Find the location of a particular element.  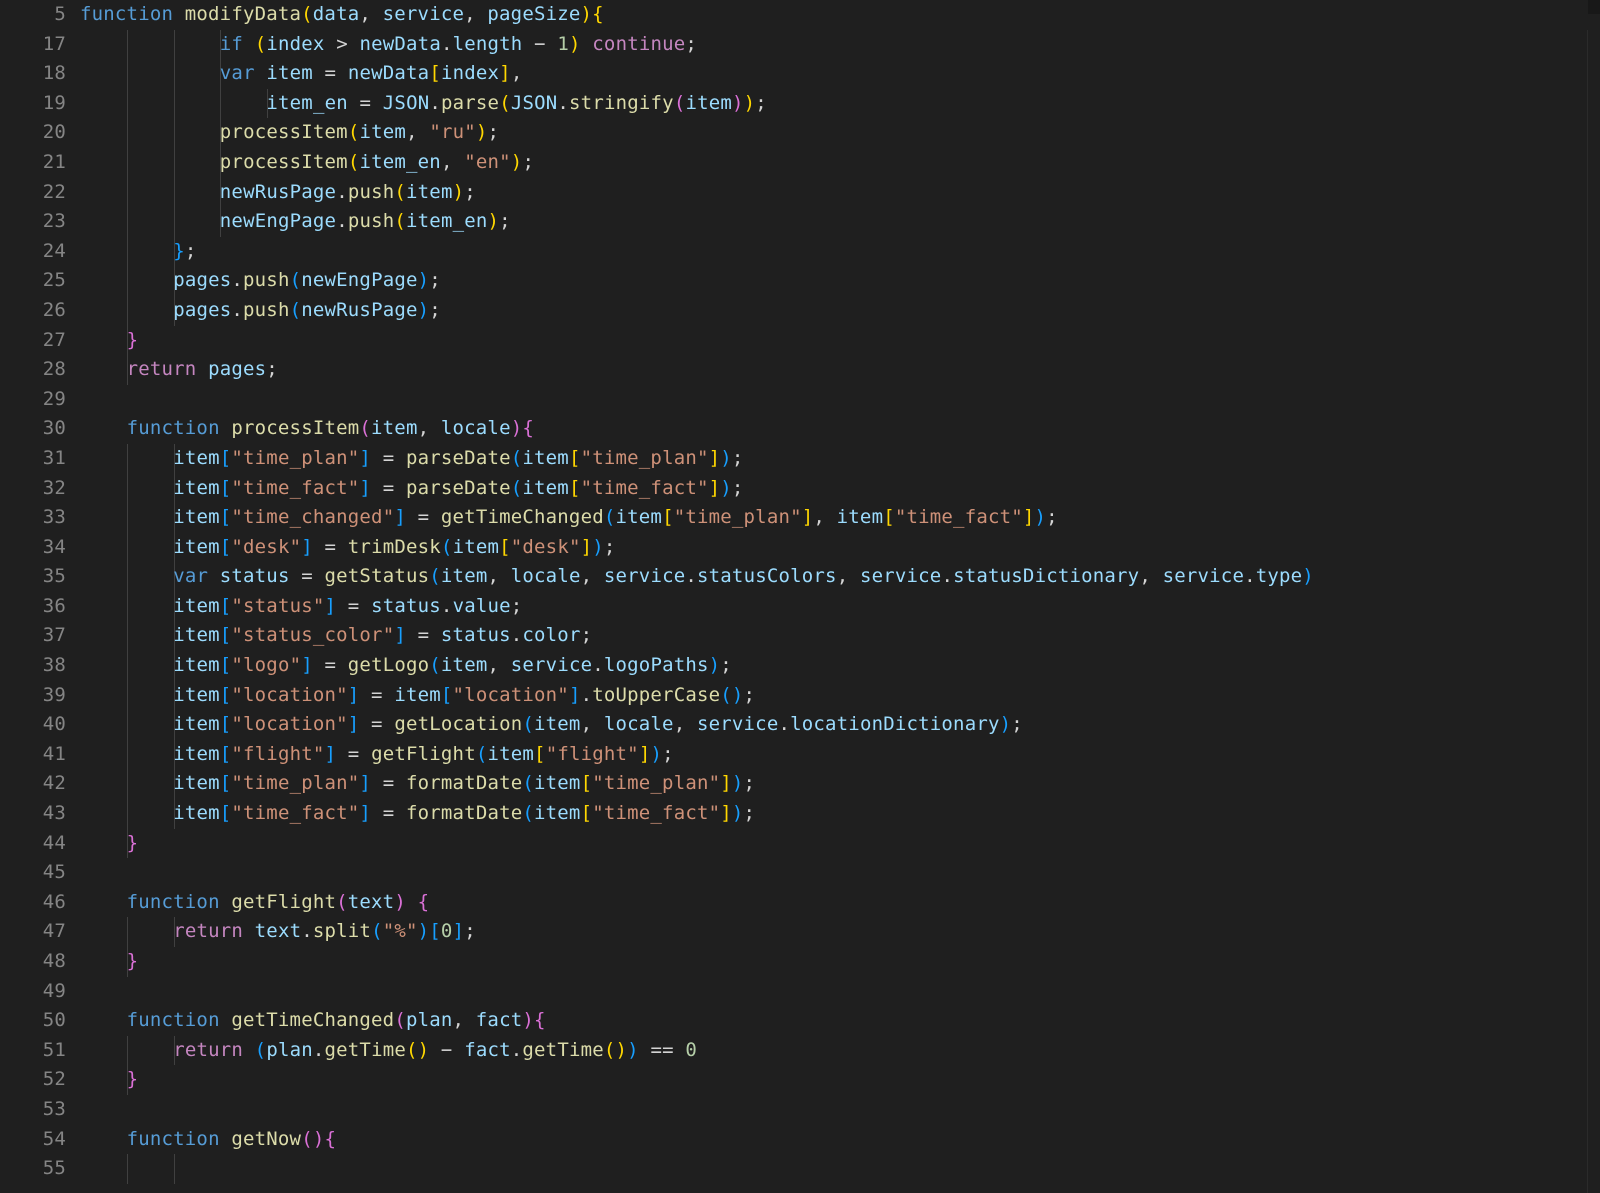

code-token: { is located at coordinates (528, 428).